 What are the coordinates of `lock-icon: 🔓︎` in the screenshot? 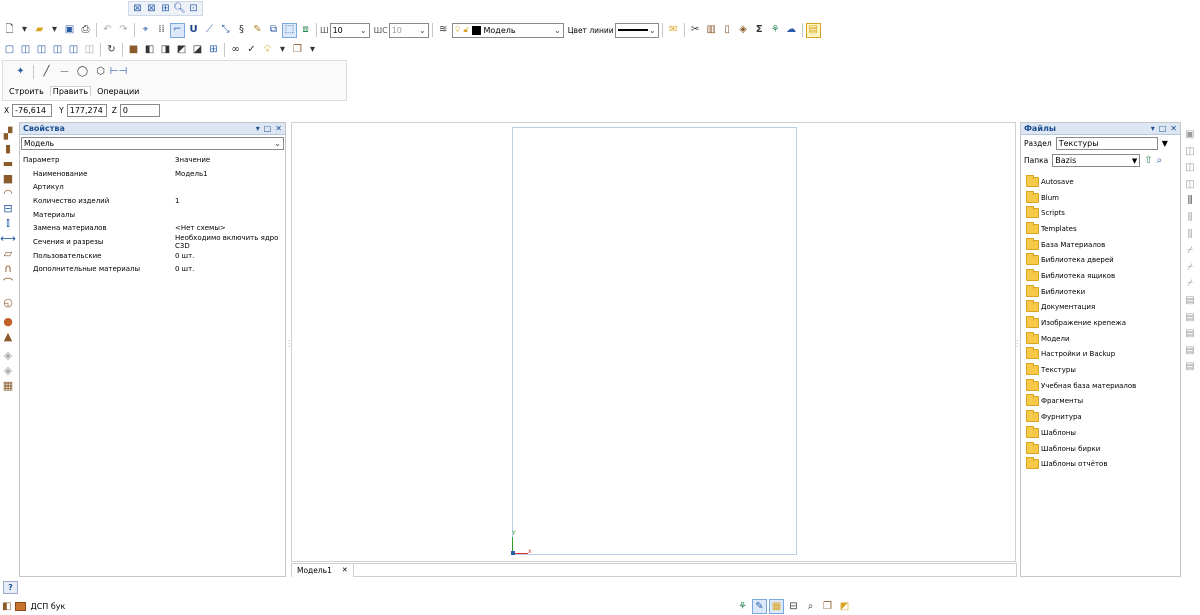 It's located at (465, 30).